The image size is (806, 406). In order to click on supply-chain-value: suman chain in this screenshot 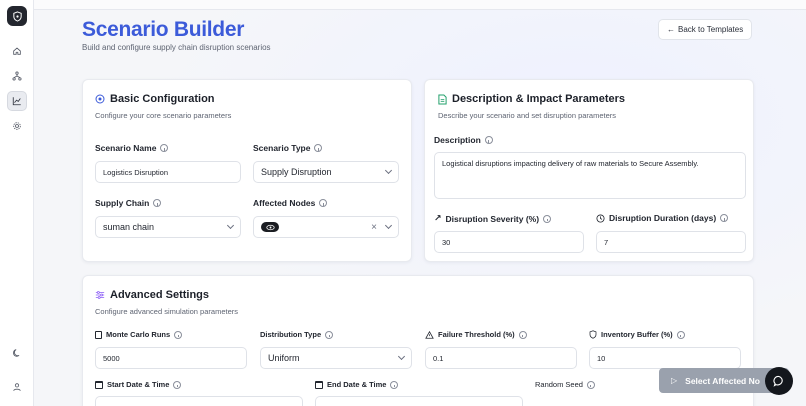, I will do `click(129, 227)`.